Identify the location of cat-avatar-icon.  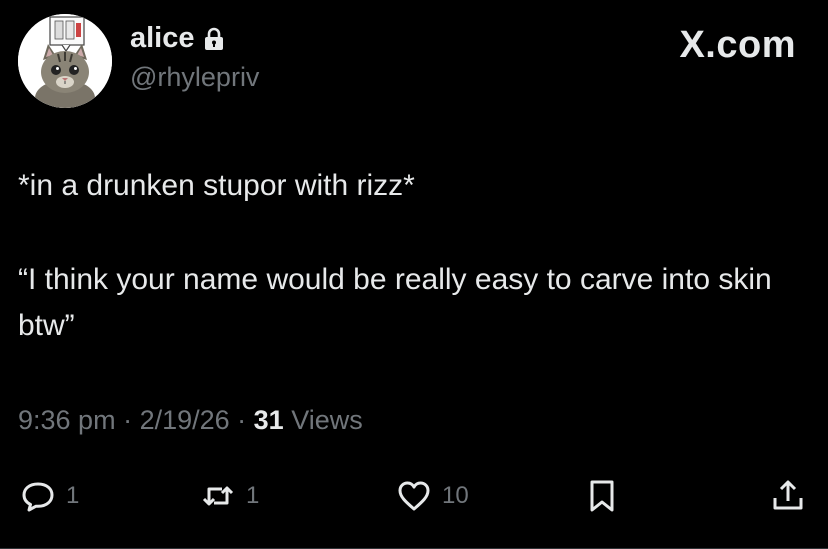
(65, 61).